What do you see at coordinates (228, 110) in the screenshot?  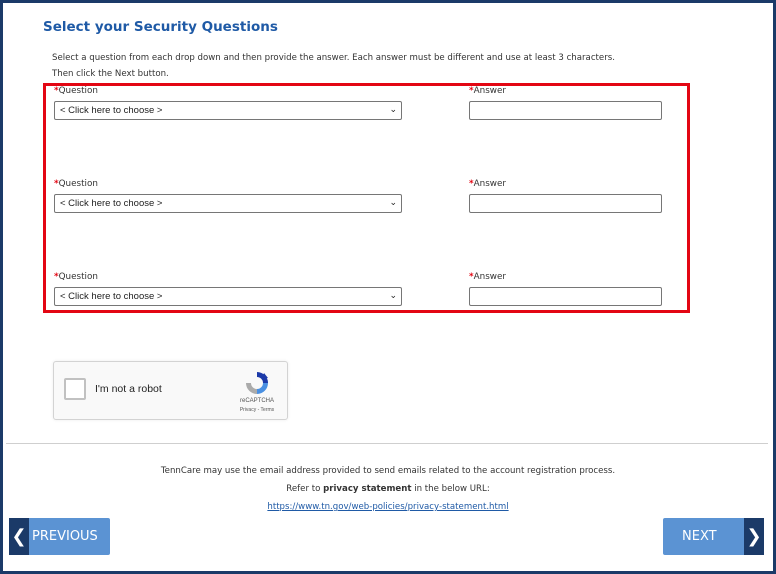 I see `question-1-select: < Click here to choose > ⌄` at bounding box center [228, 110].